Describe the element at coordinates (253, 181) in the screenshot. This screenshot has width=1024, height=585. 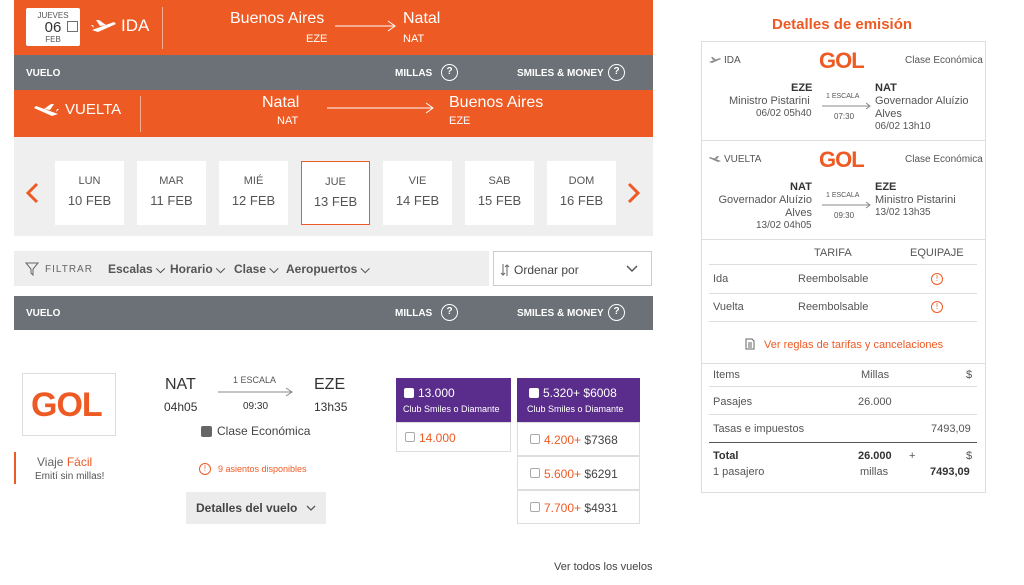
I see `day-name: MIÉ` at that location.